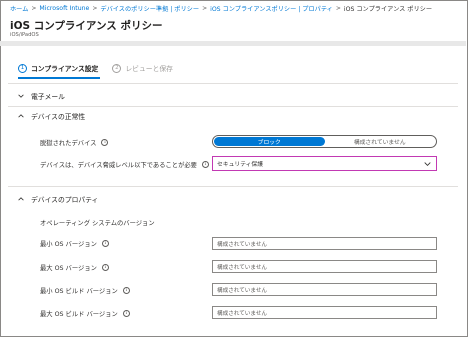  I want to click on step-label: レビューと保存, so click(149, 69).